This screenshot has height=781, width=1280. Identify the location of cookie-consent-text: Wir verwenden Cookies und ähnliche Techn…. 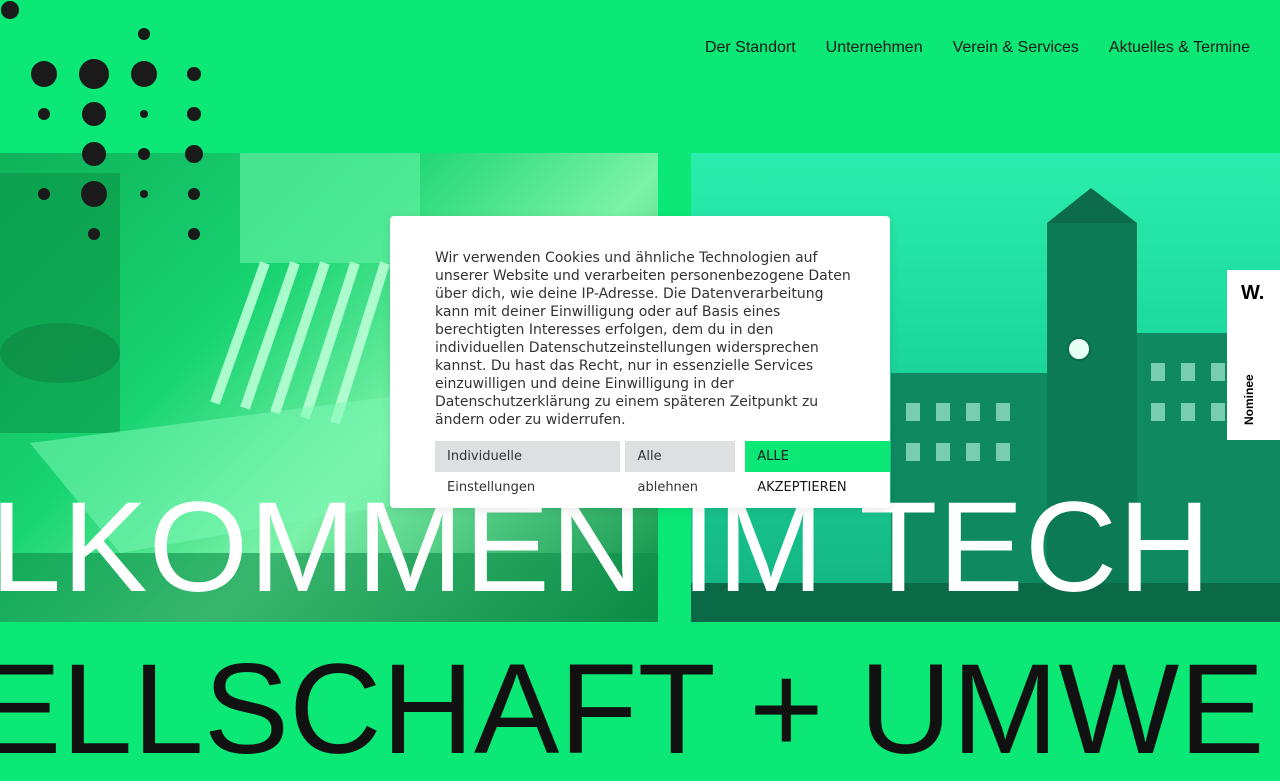
(643, 339).